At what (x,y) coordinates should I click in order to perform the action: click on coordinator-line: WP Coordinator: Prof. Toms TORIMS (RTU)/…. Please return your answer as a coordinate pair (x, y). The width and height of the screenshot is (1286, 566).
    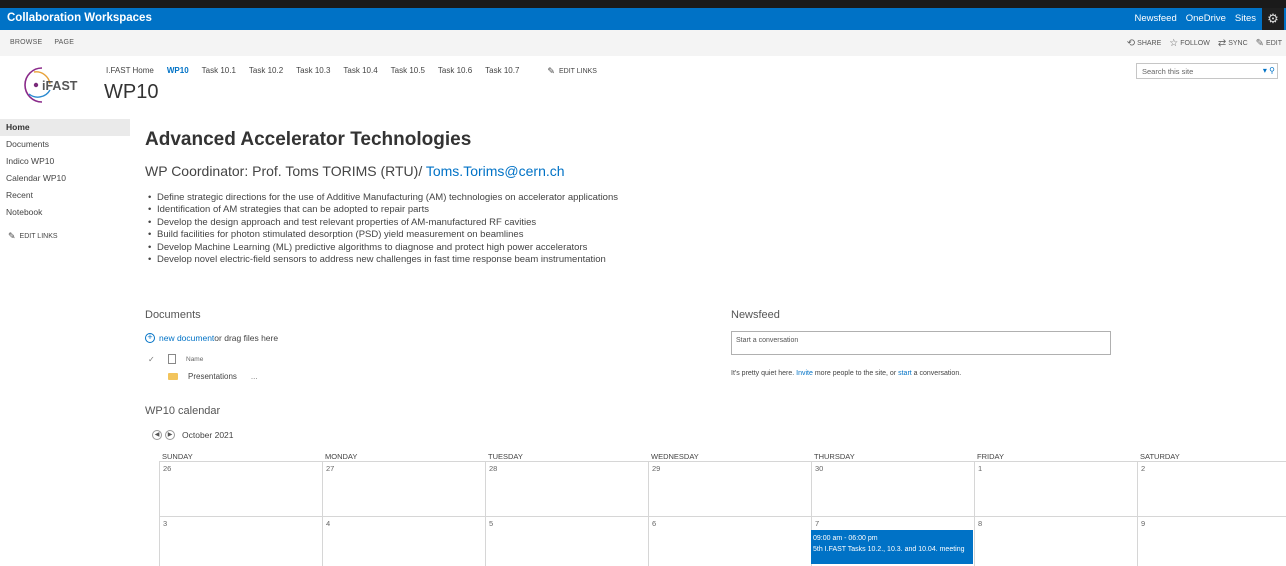
    Looking at the image, I should click on (355, 171).